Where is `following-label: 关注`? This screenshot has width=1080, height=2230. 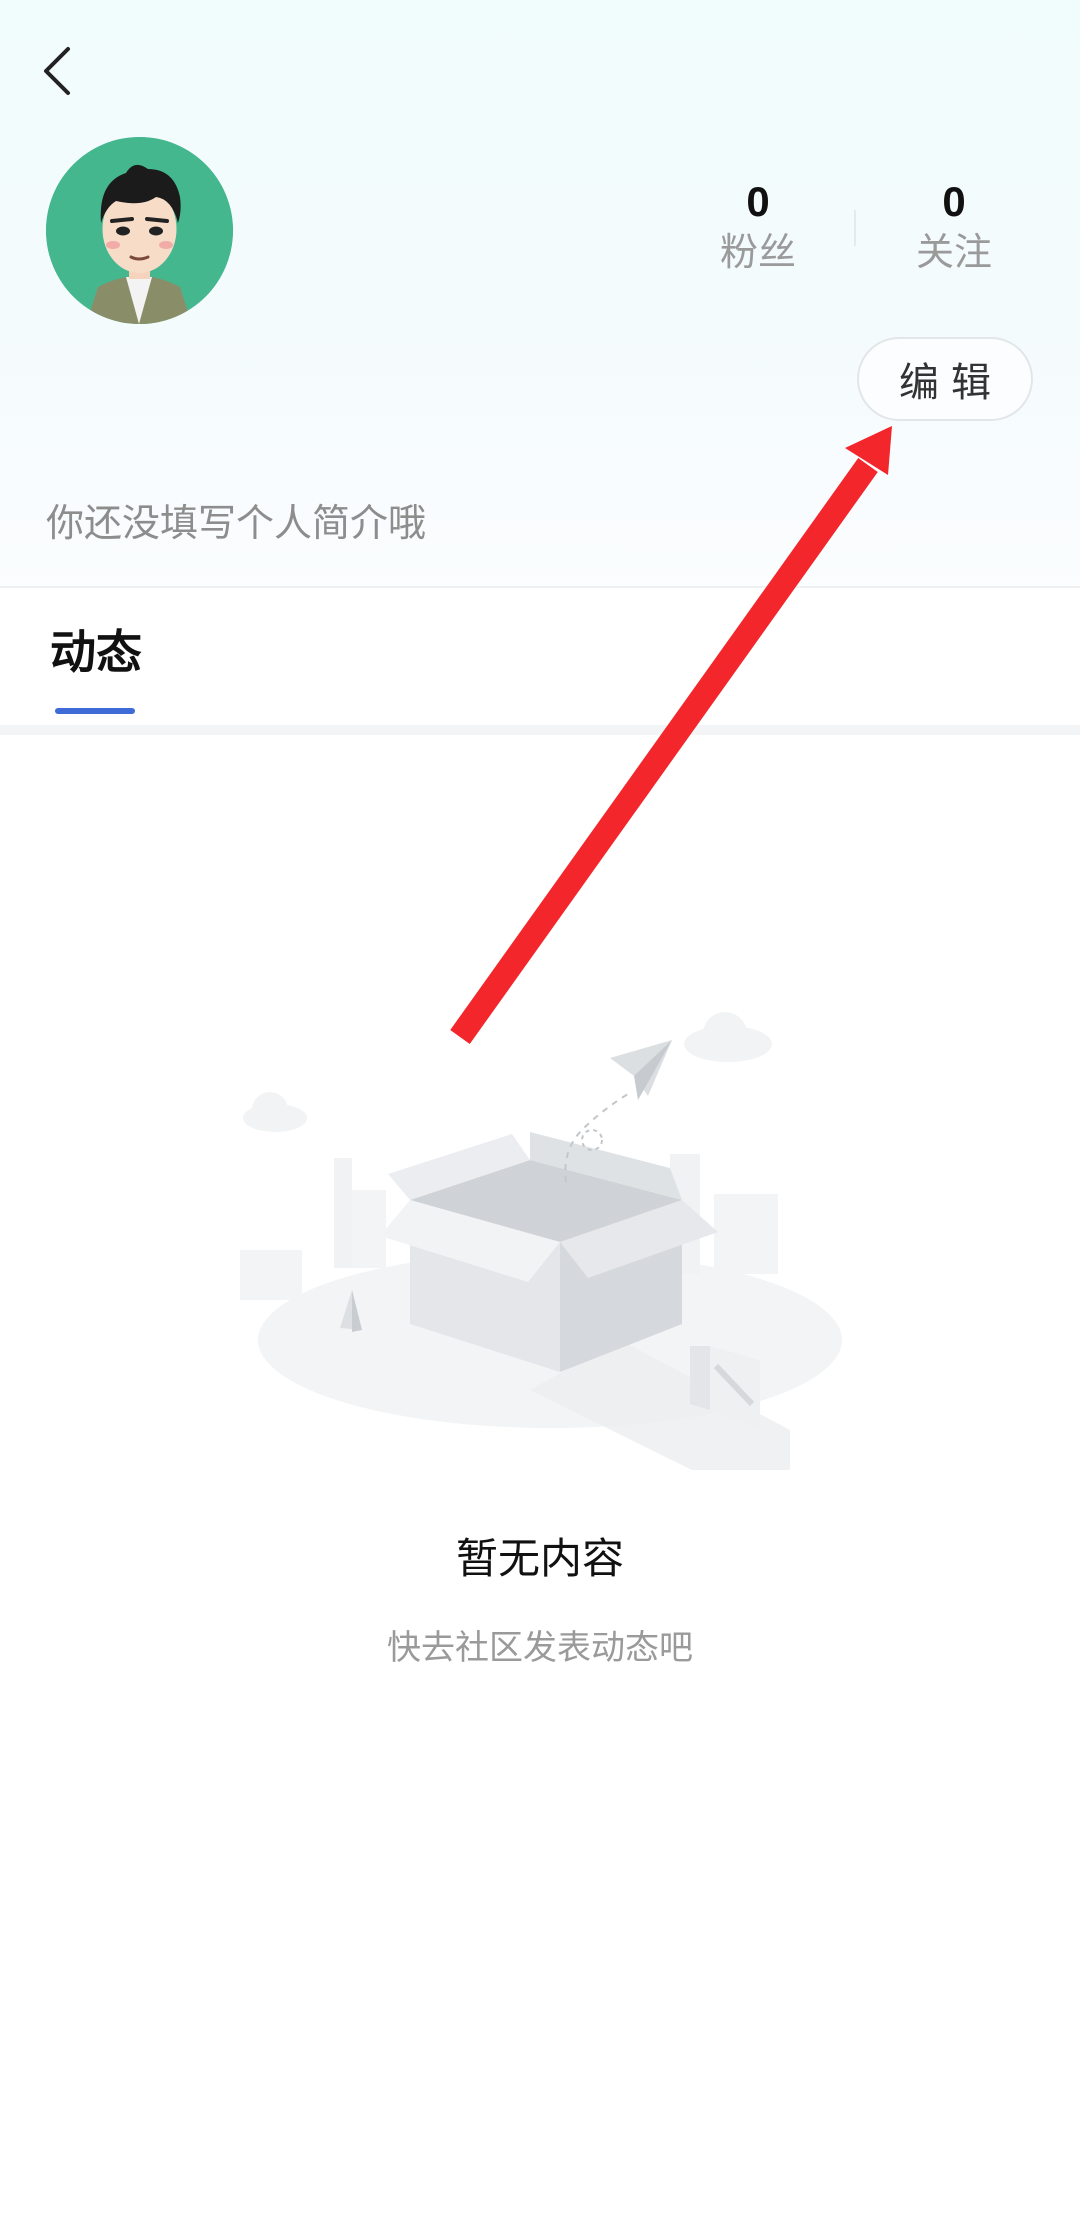
following-label: 关注 is located at coordinates (953, 252).